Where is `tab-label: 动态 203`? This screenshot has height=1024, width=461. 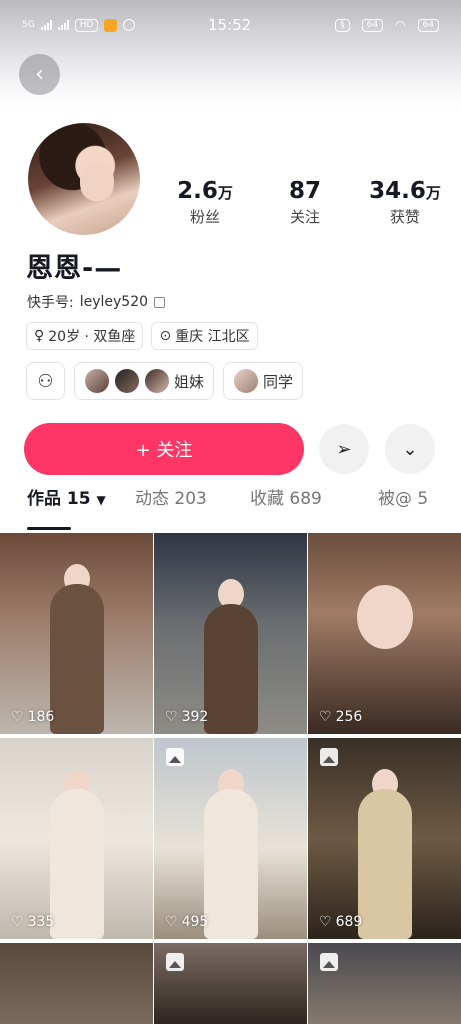 tab-label: 动态 203 is located at coordinates (171, 498).